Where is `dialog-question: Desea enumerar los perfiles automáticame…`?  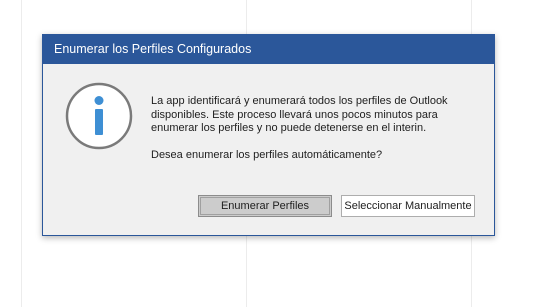 dialog-question: Desea enumerar los perfiles automáticame… is located at coordinates (267, 155).